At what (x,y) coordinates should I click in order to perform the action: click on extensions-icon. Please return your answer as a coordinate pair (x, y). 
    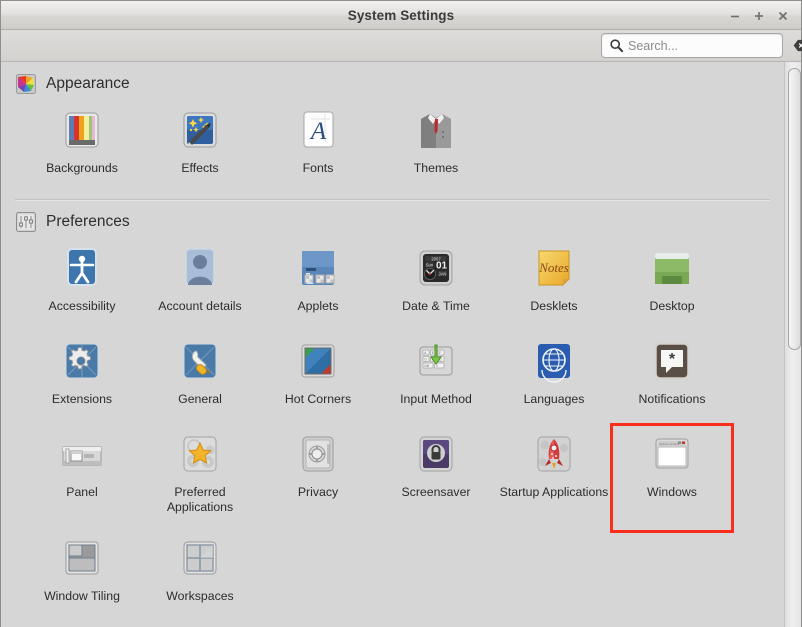
    Looking at the image, I should click on (82, 363).